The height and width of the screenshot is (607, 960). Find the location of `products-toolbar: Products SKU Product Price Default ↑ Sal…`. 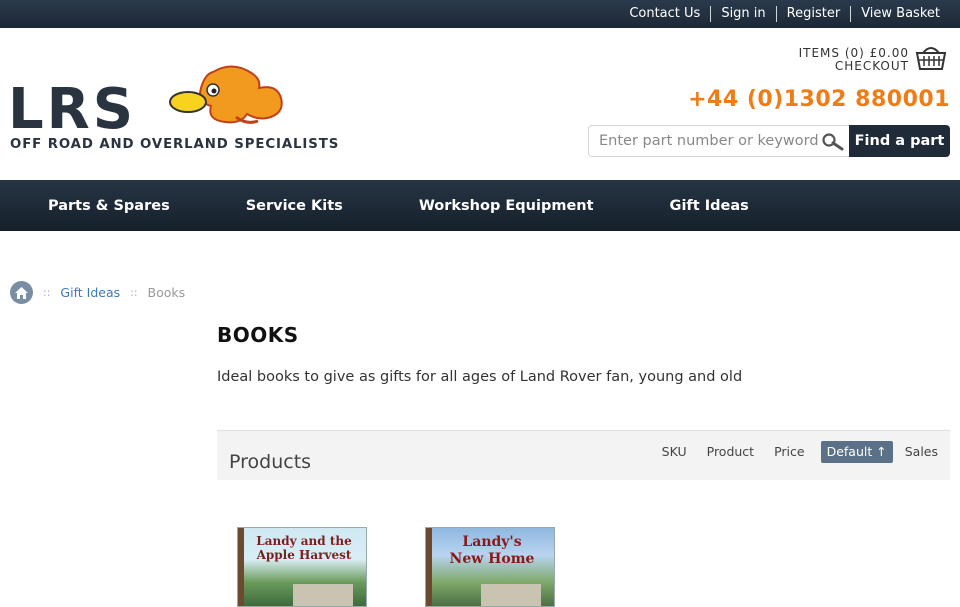

products-toolbar: Products SKU Product Price Default ↑ Sal… is located at coordinates (583, 455).